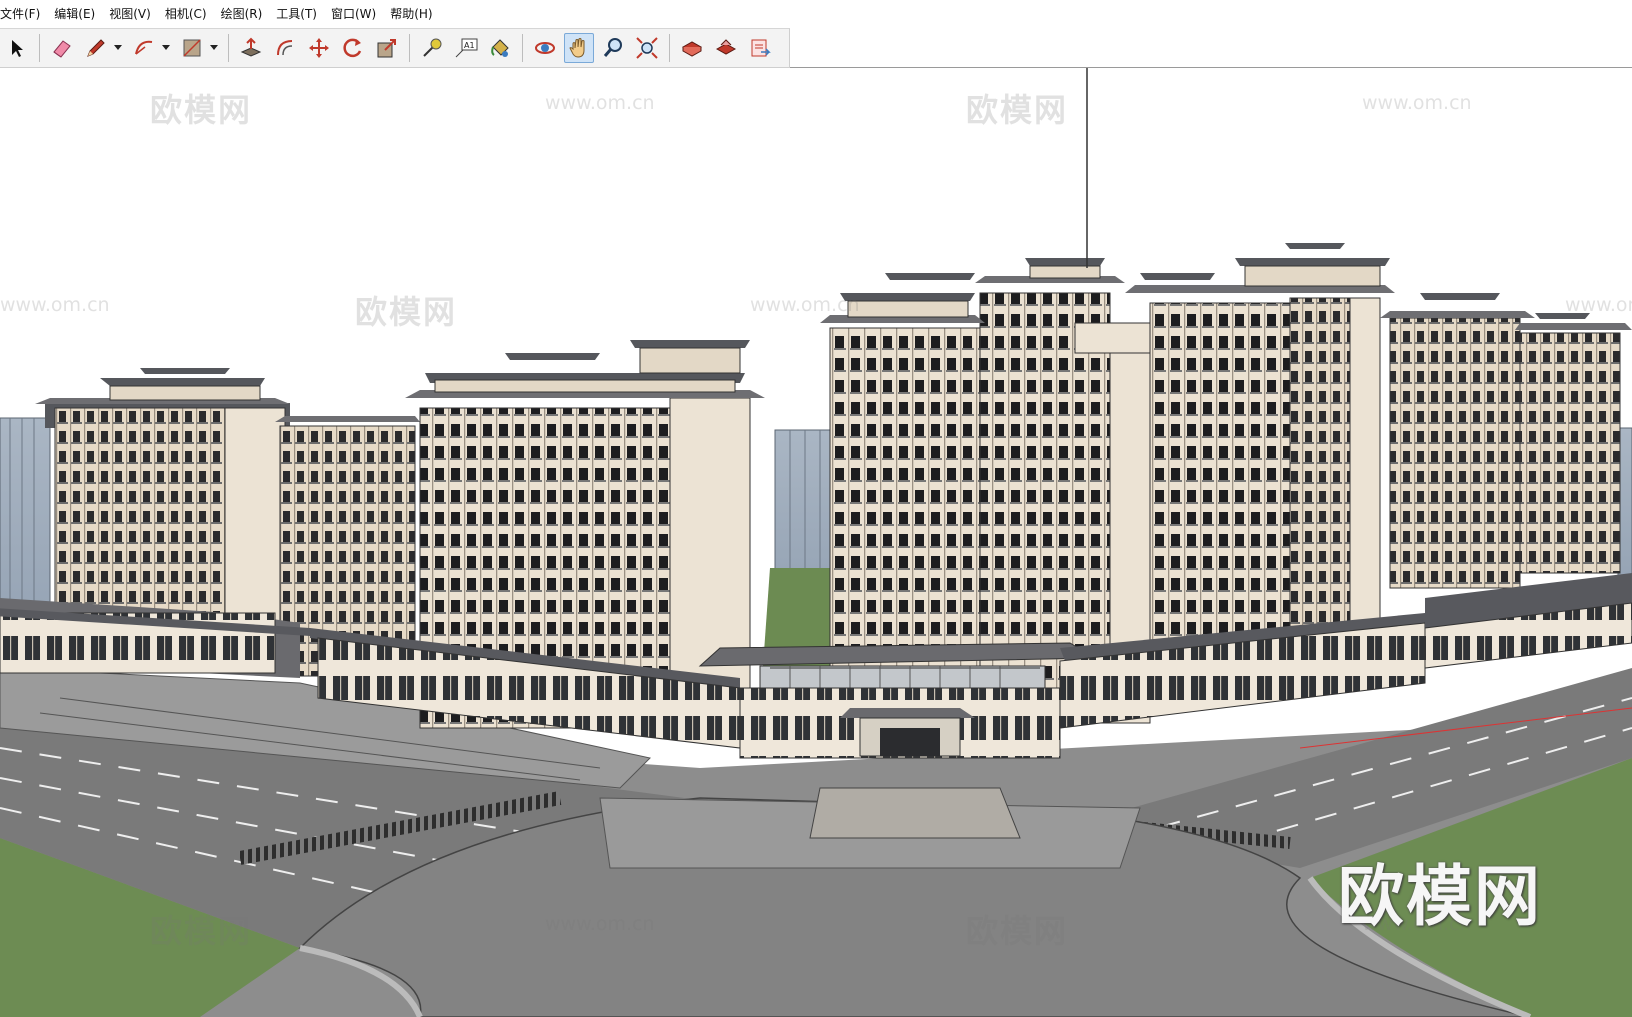  I want to click on warehouse-icon, so click(692, 49).